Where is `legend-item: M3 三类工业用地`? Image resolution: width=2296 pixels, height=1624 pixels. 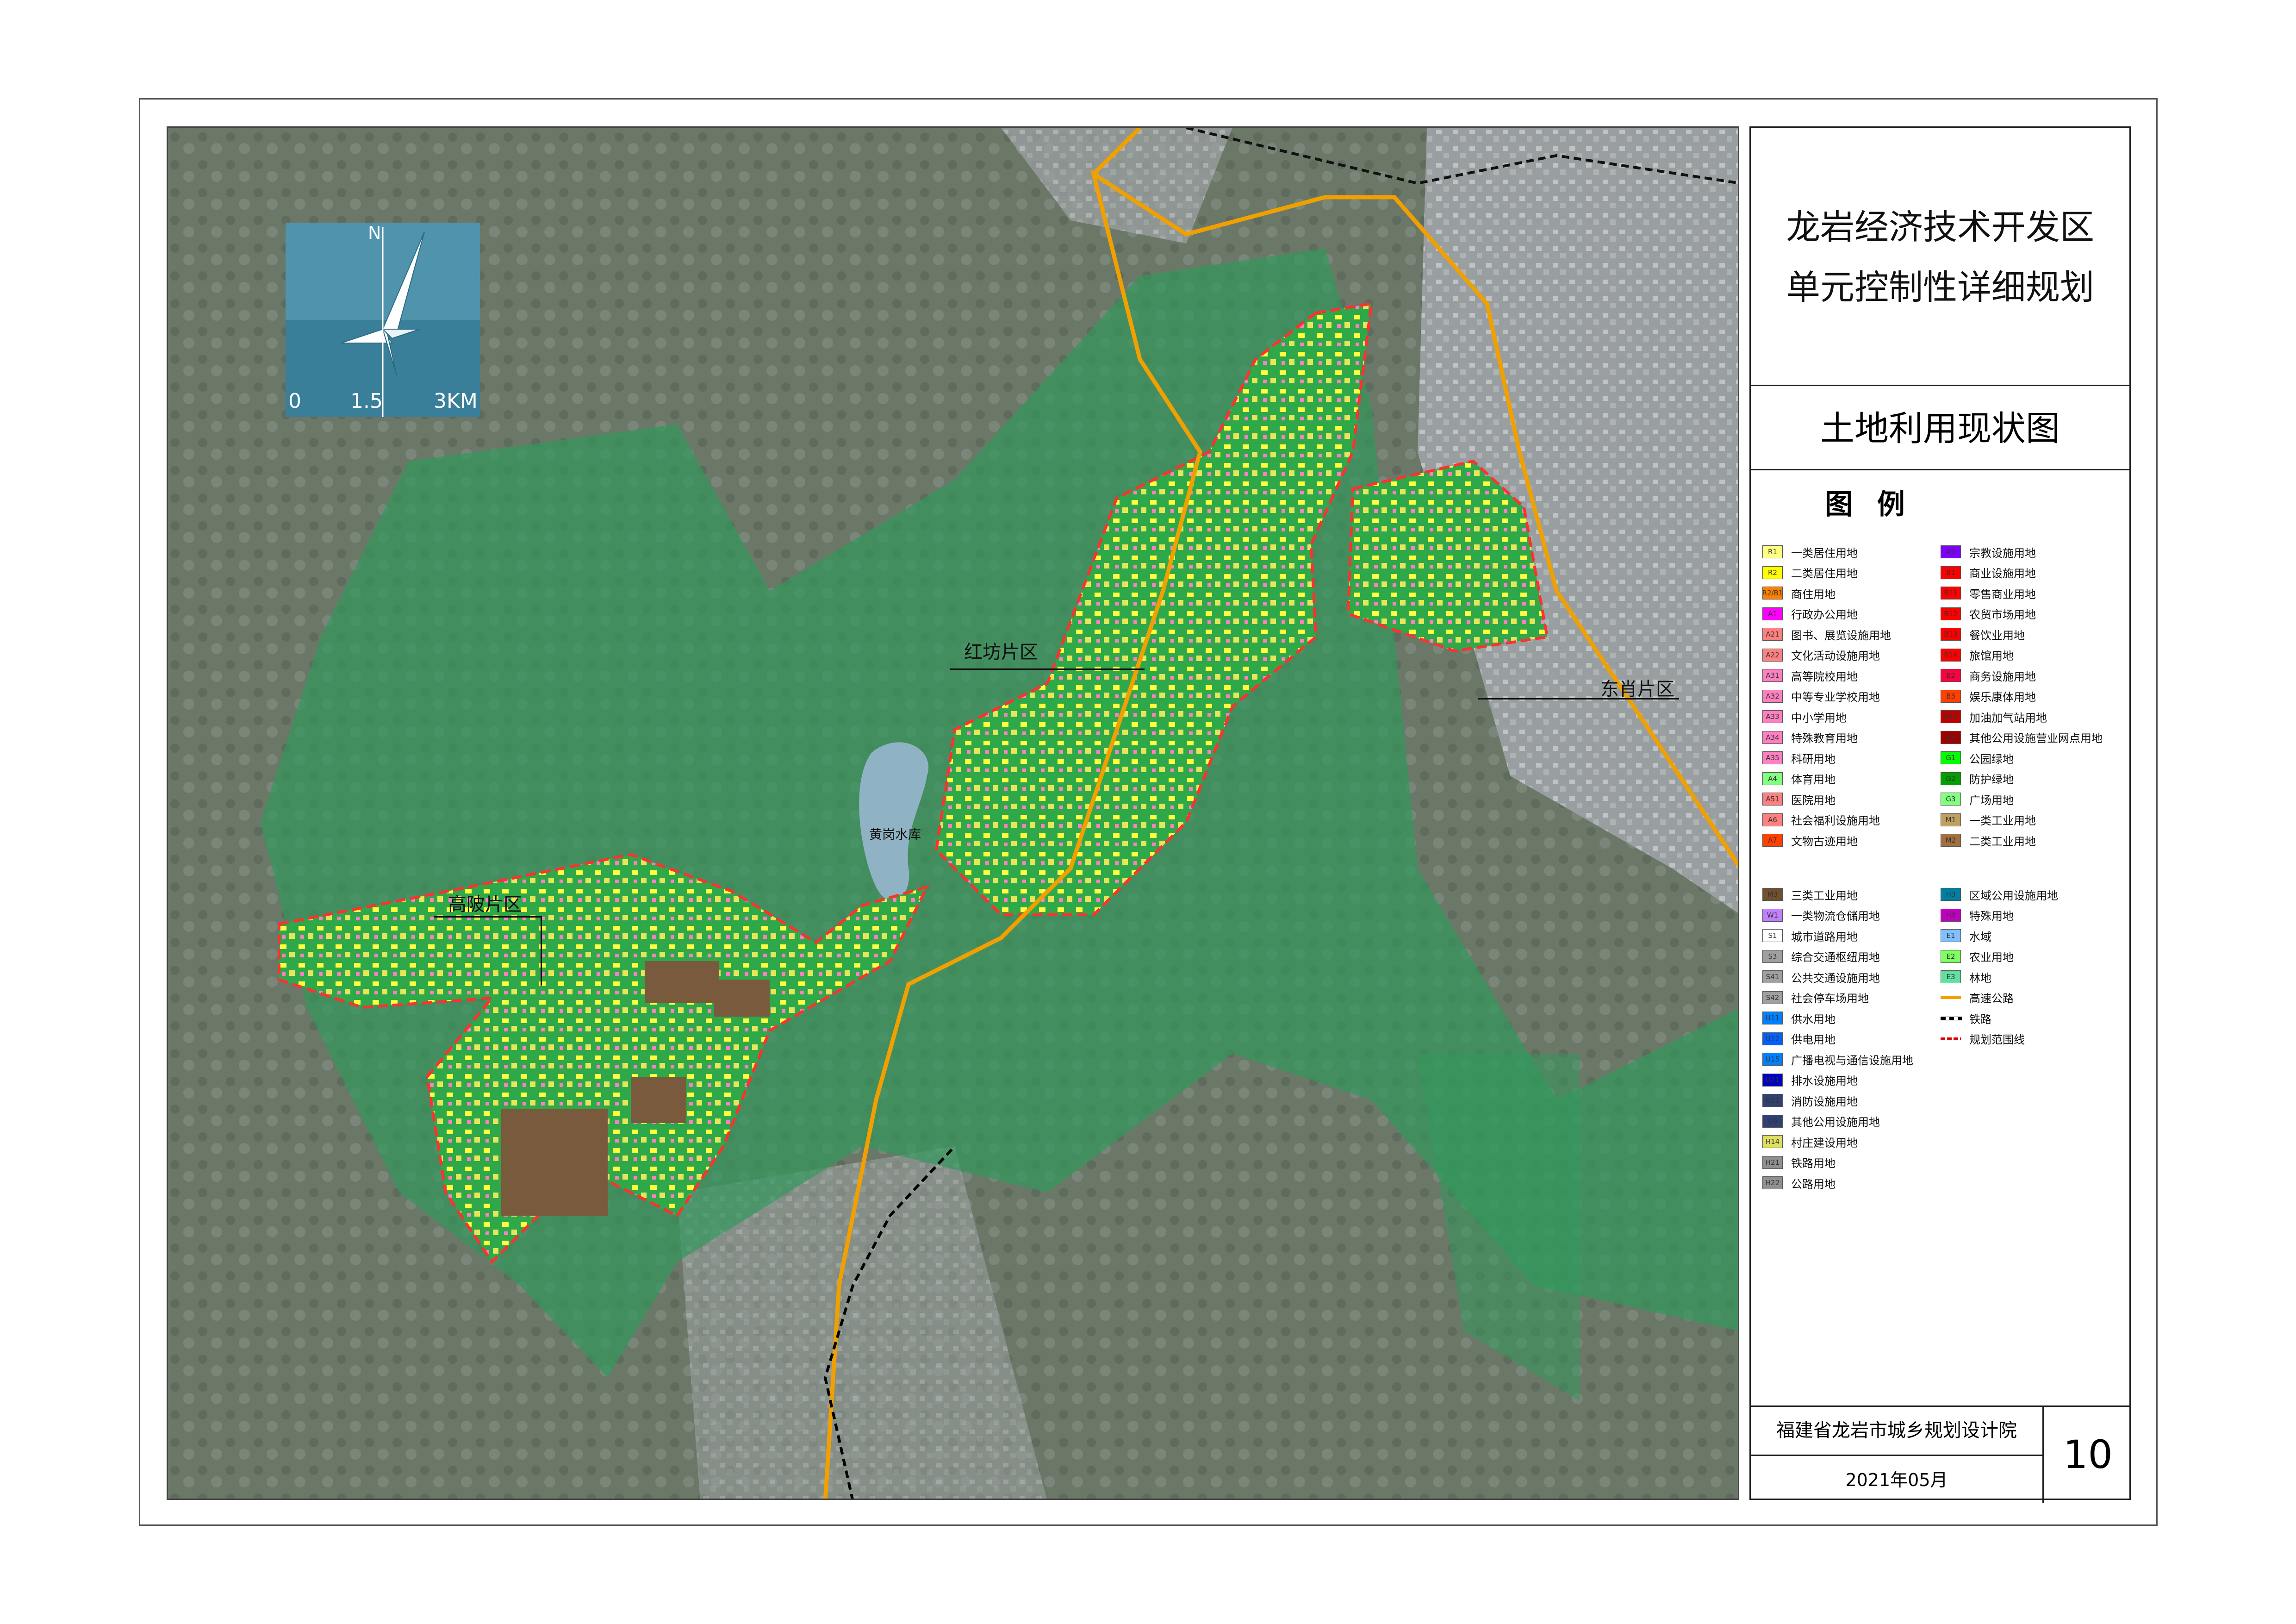 legend-item: M3 三类工业用地 is located at coordinates (1810, 894).